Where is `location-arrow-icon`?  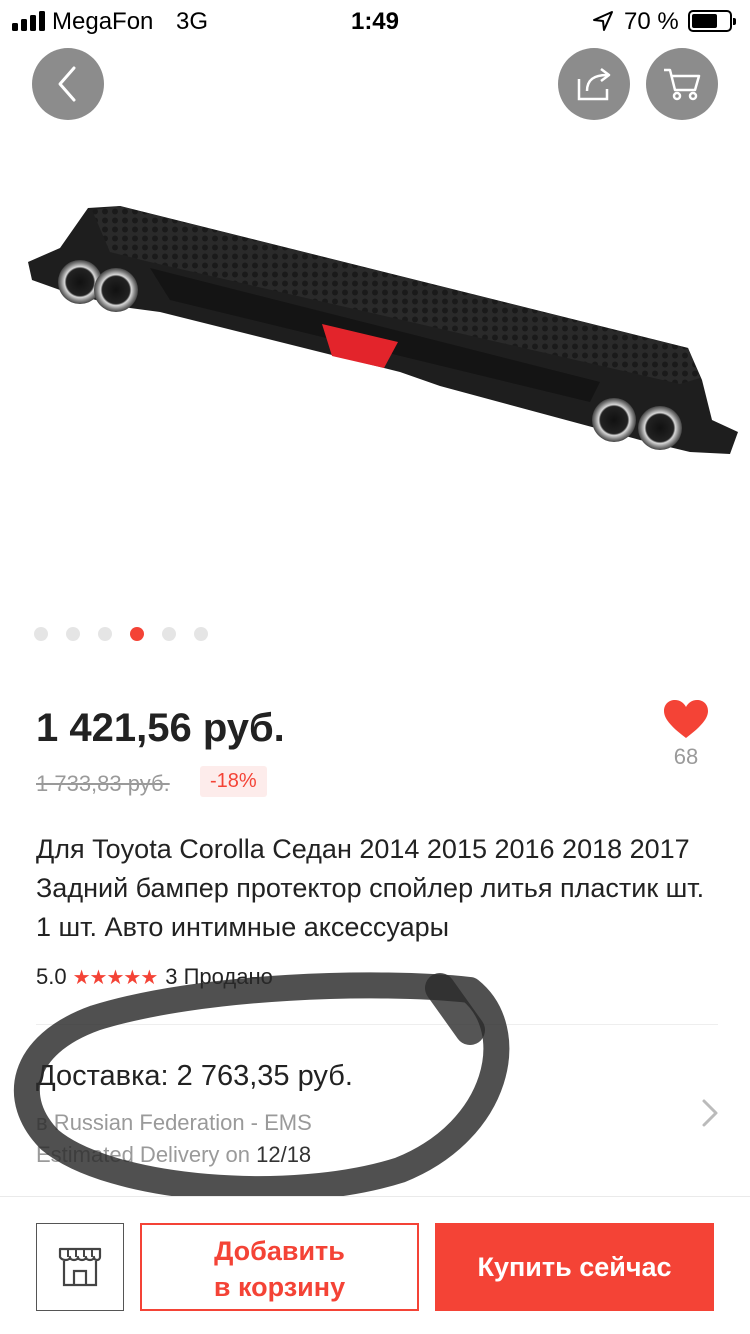 location-arrow-icon is located at coordinates (603, 21).